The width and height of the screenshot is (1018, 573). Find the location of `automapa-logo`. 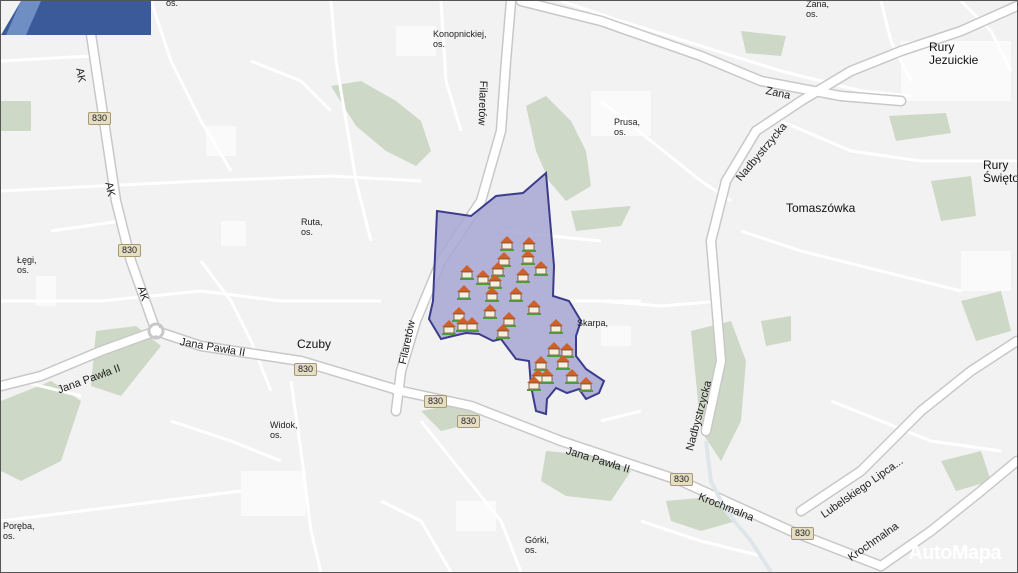

automapa-logo is located at coordinates (76, 18).